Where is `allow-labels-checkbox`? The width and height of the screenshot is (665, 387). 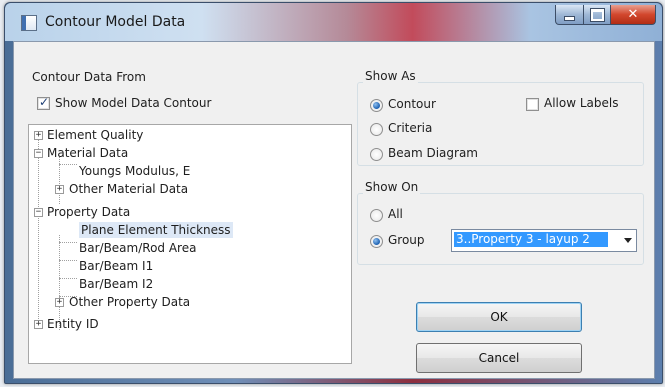
allow-labels-checkbox is located at coordinates (532, 104).